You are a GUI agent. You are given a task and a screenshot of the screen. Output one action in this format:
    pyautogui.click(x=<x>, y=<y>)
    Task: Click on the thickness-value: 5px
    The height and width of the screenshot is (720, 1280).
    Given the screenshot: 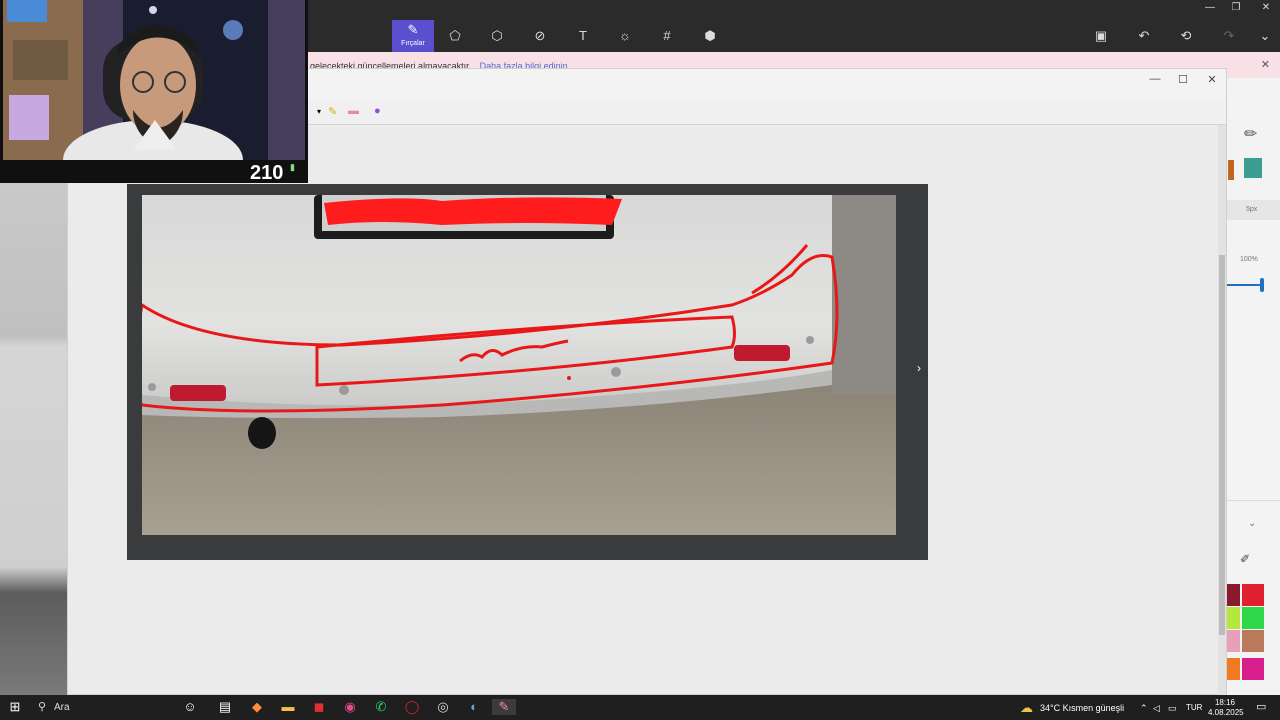 What is the action you would take?
    pyautogui.click(x=1252, y=209)
    